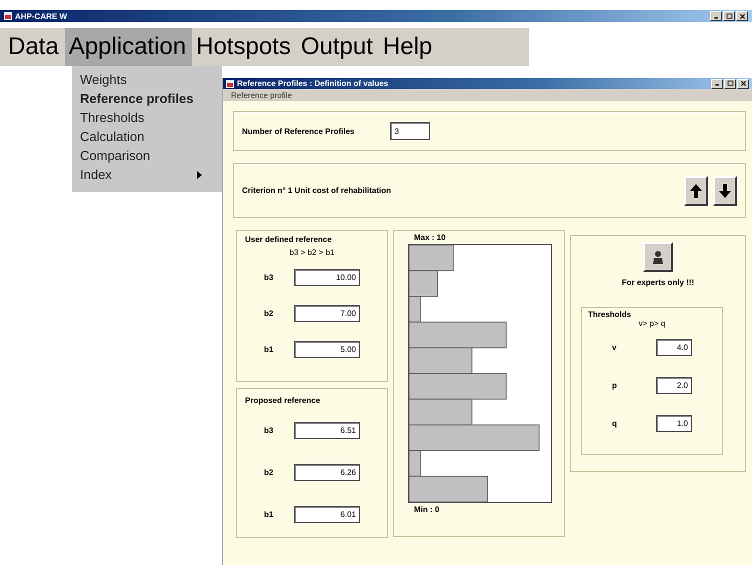  What do you see at coordinates (615, 347) in the screenshot?
I see `field-label: v` at bounding box center [615, 347].